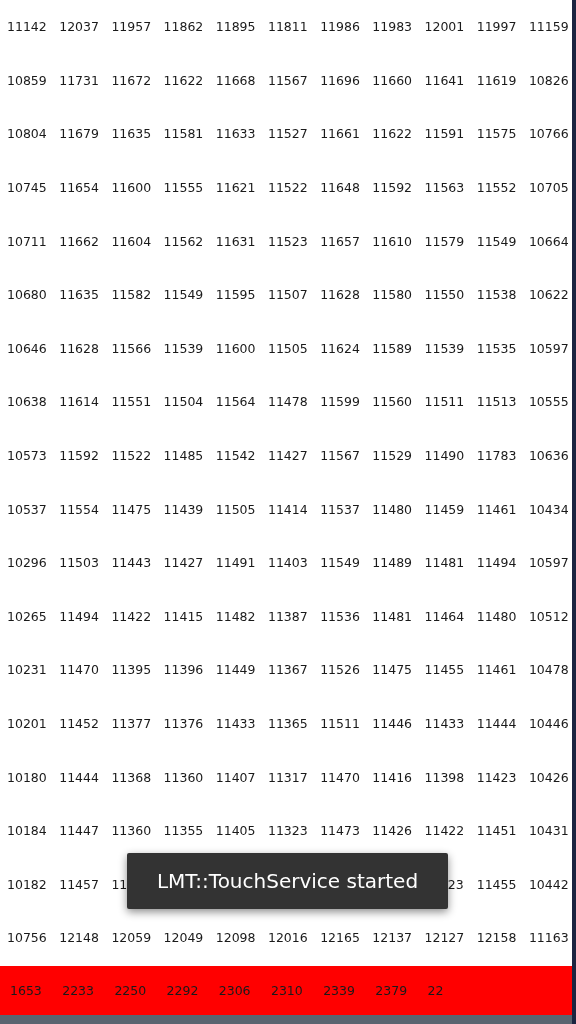 The image size is (576, 1024). I want to click on table-cell: 1653, so click(26, 990).